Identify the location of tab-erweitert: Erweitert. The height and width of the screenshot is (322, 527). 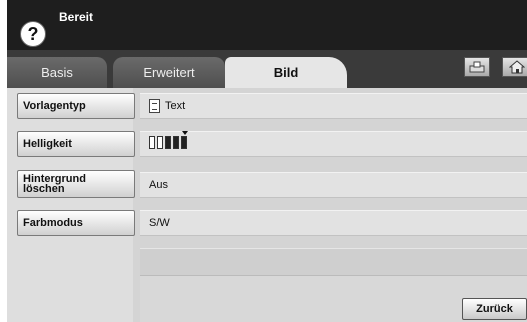
(169, 72).